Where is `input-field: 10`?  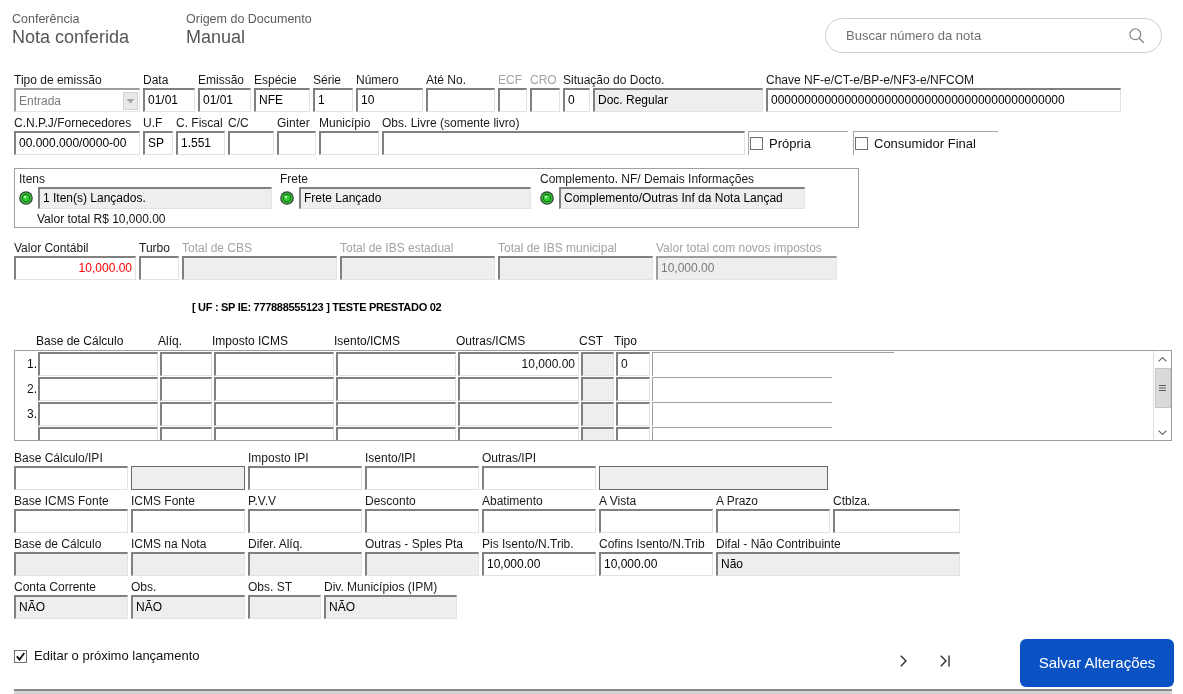 input-field: 10 is located at coordinates (389, 100).